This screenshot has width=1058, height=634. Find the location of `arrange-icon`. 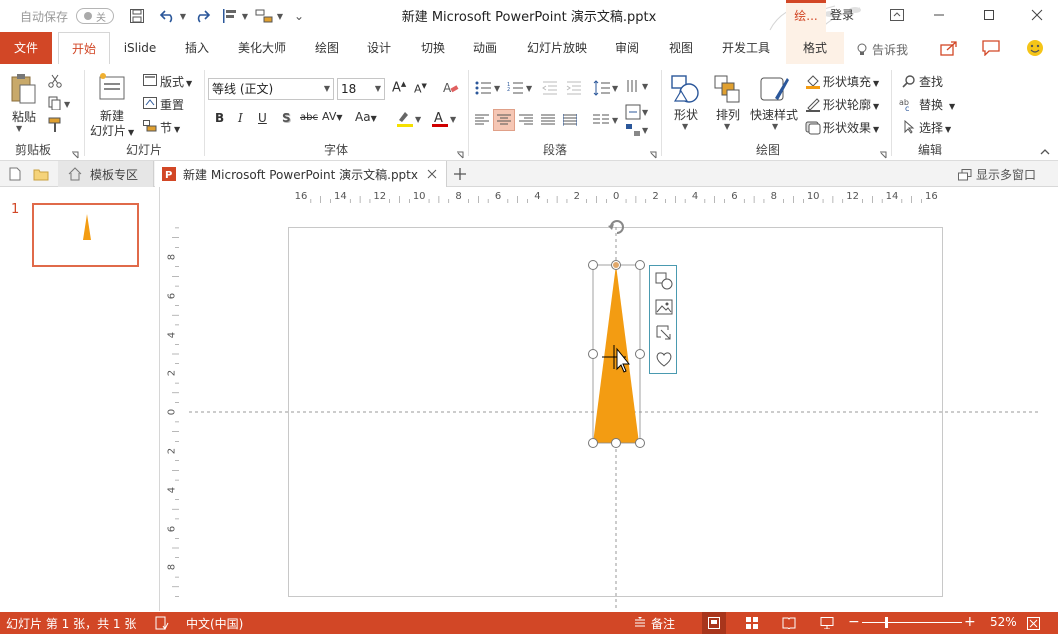

arrange-icon is located at coordinates (727, 89).